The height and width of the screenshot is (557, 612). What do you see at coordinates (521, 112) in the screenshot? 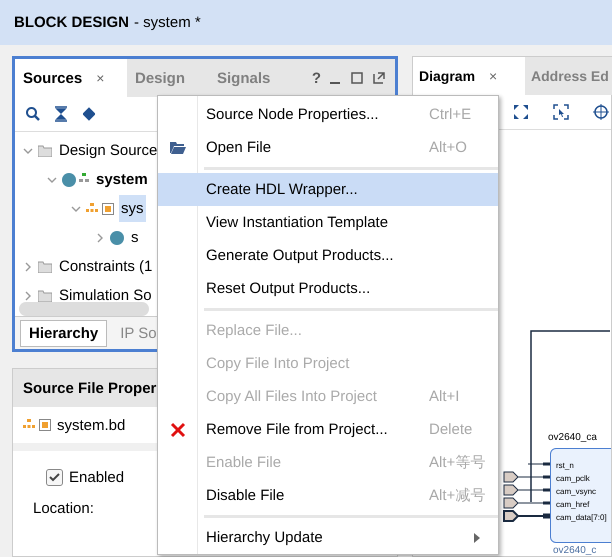
I see `fit-view-icon` at bounding box center [521, 112].